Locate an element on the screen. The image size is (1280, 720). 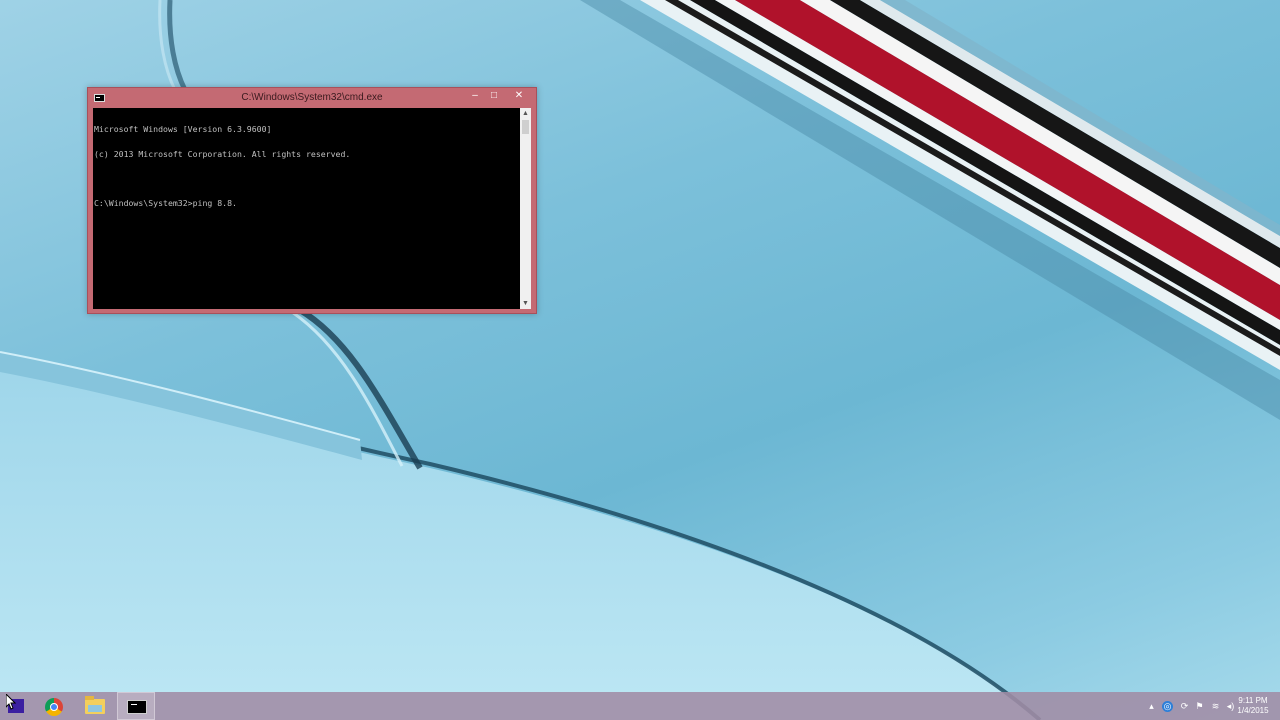
console-prompt-line: C:\Windows\System32>ping 8.8. is located at coordinates (307, 203).